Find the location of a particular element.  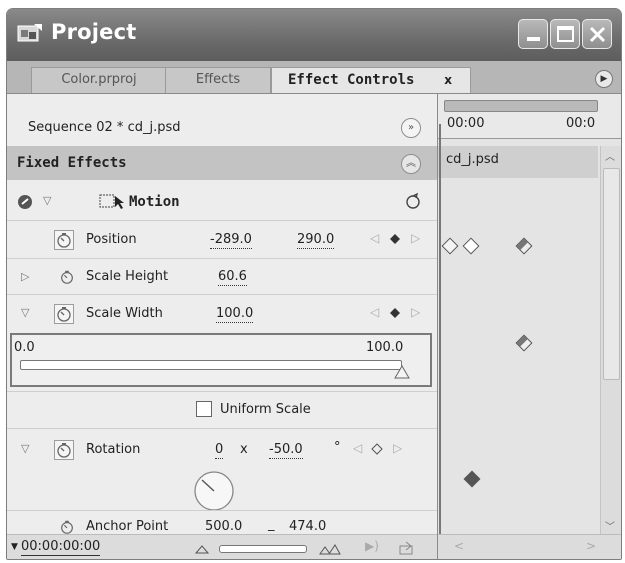

vertical-scrollbar: ︿ ﹀ is located at coordinates (610, 340).